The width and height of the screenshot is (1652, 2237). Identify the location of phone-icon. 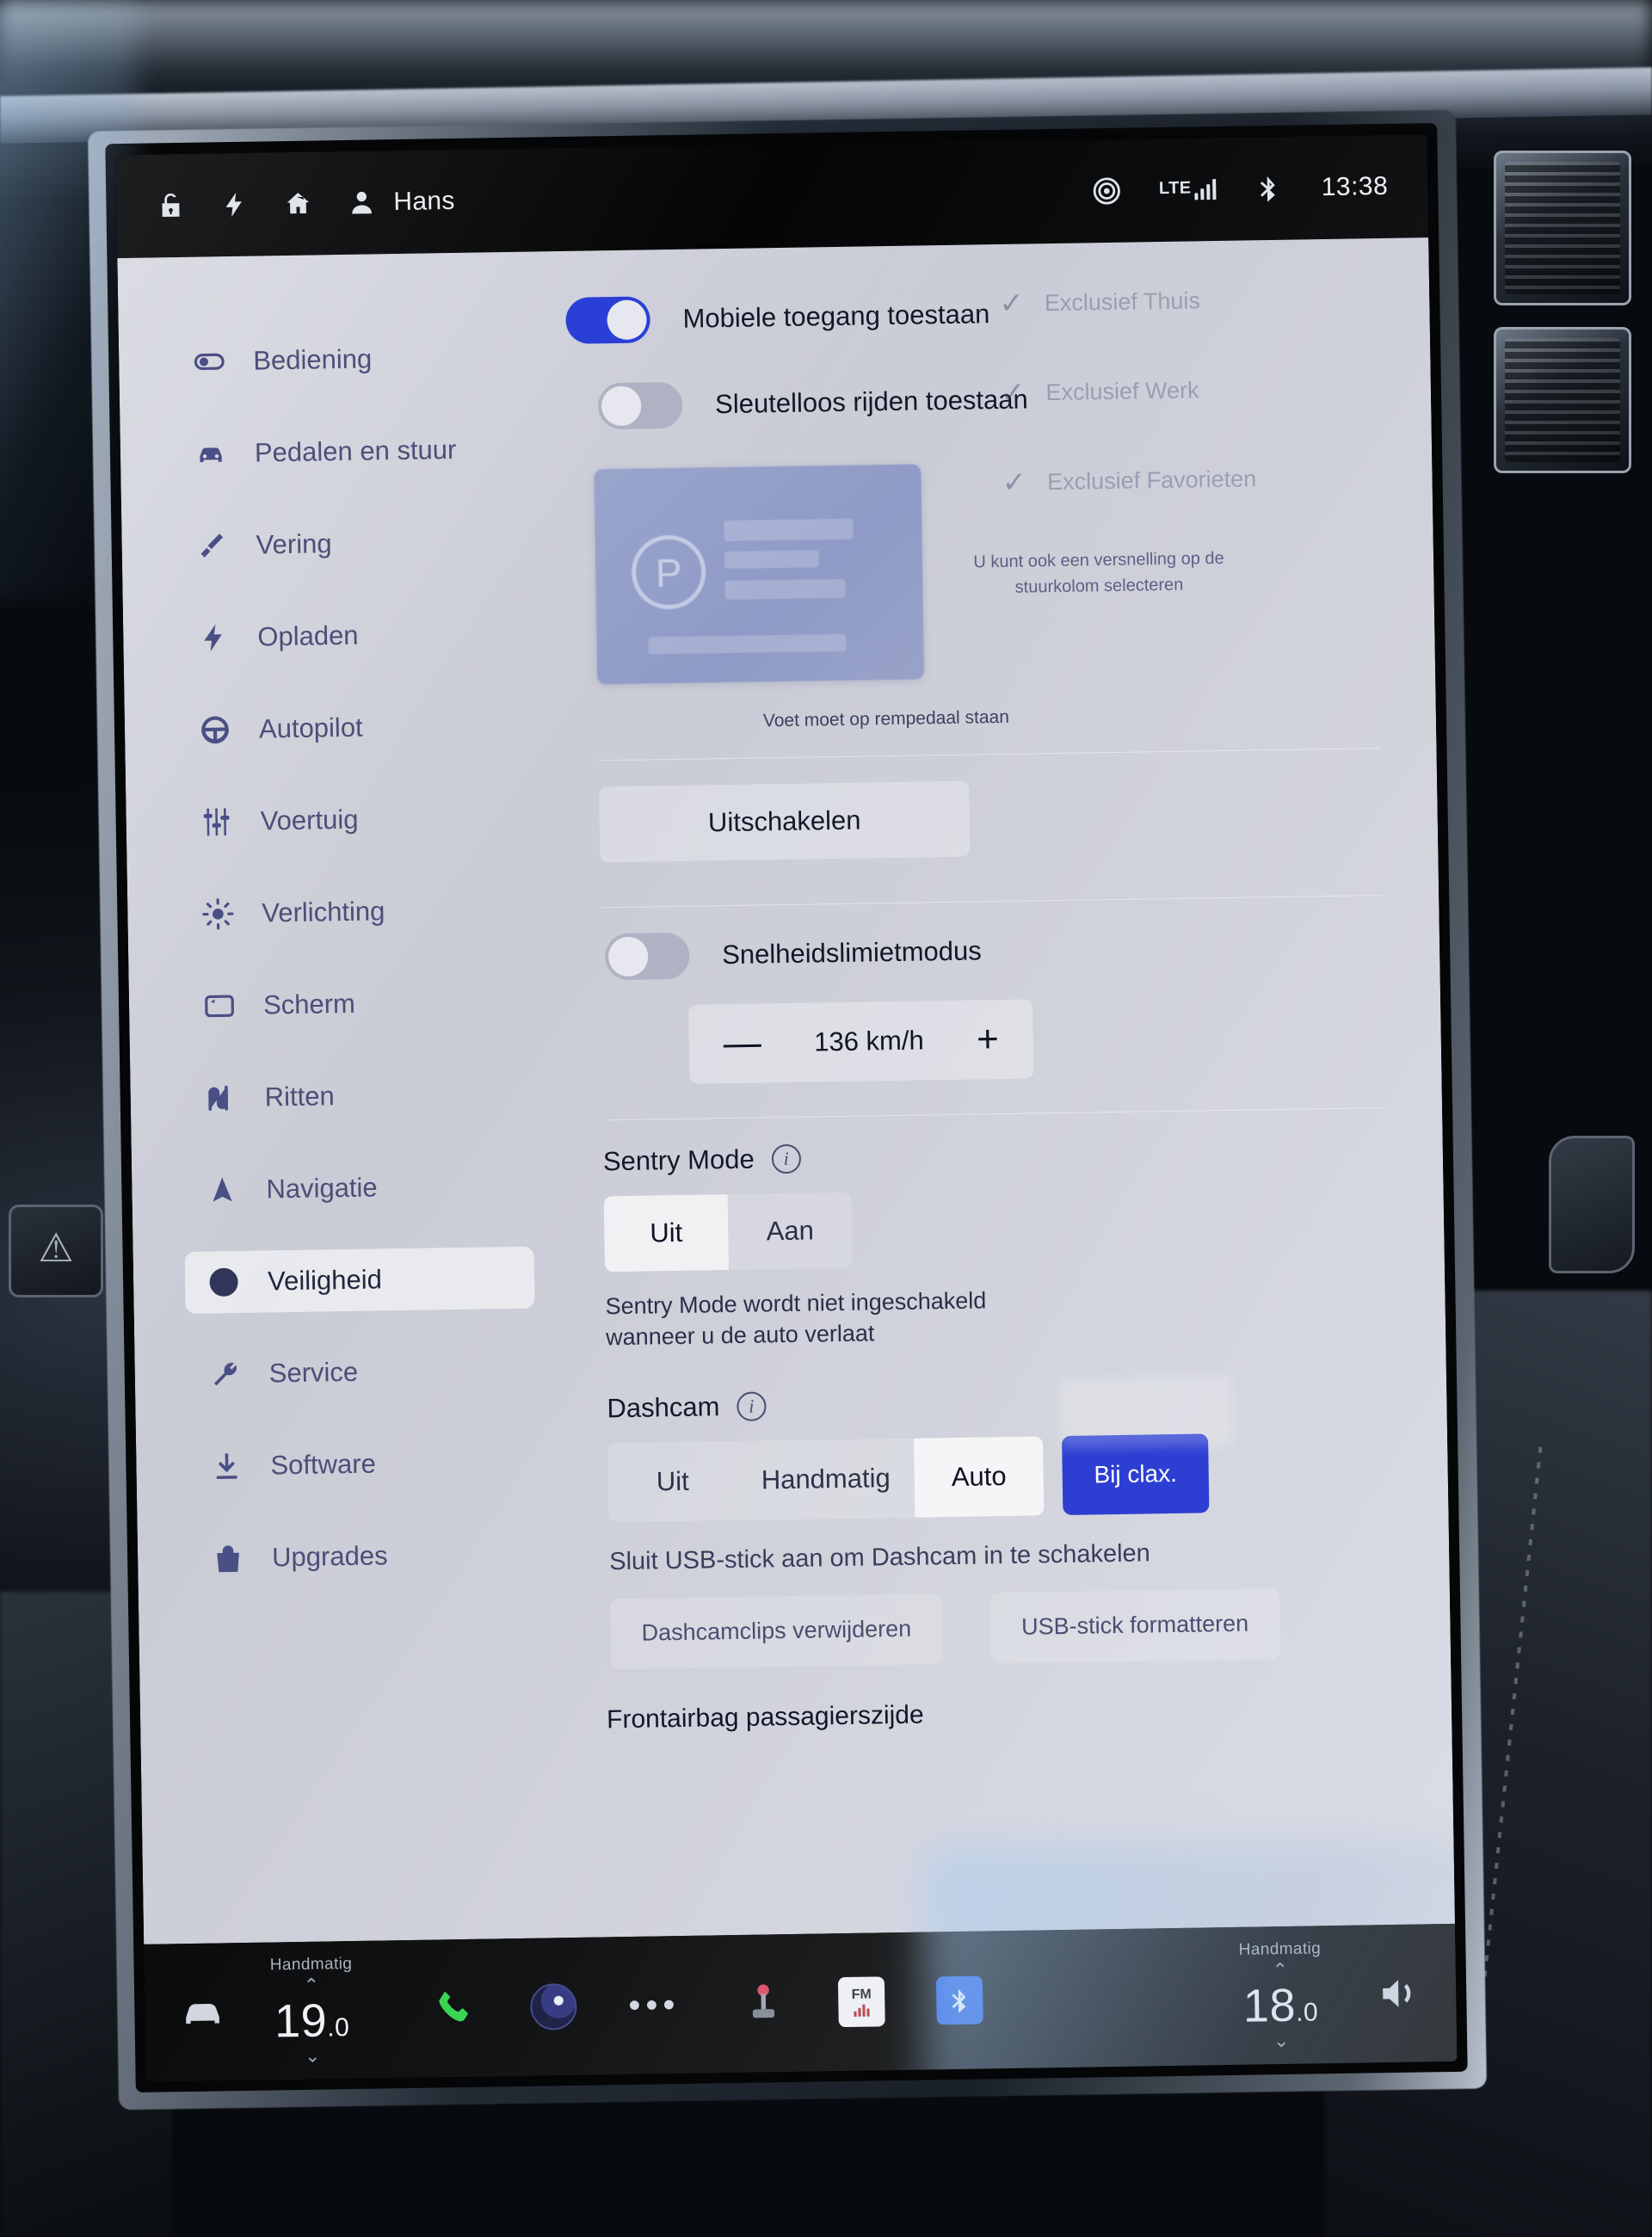
(455, 2009).